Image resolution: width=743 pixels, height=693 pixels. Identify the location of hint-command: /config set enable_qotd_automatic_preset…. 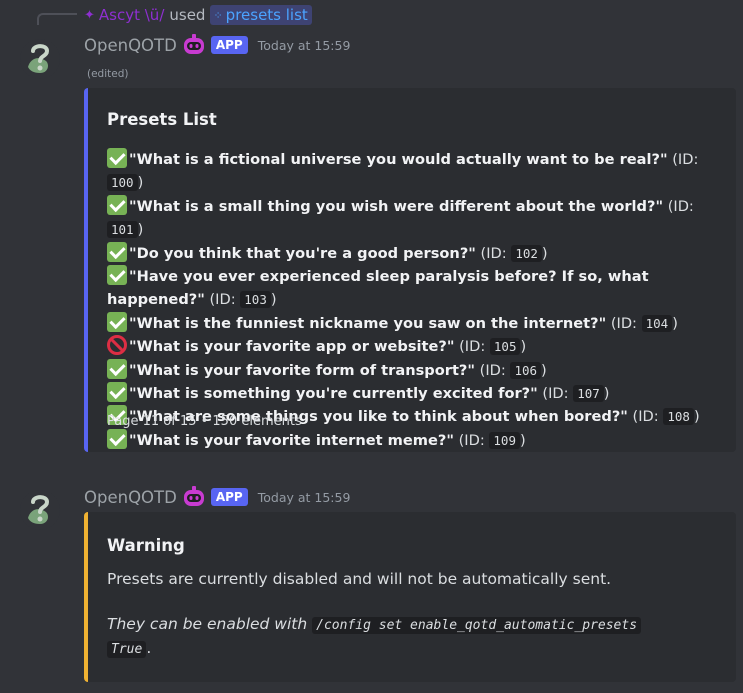
(477, 625).